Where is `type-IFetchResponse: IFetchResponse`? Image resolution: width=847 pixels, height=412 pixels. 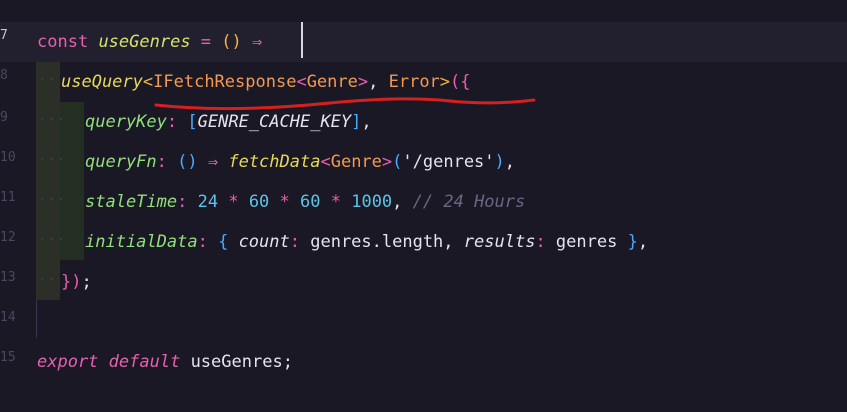
type-IFetchResponse: IFetchResponse is located at coordinates (225, 82).